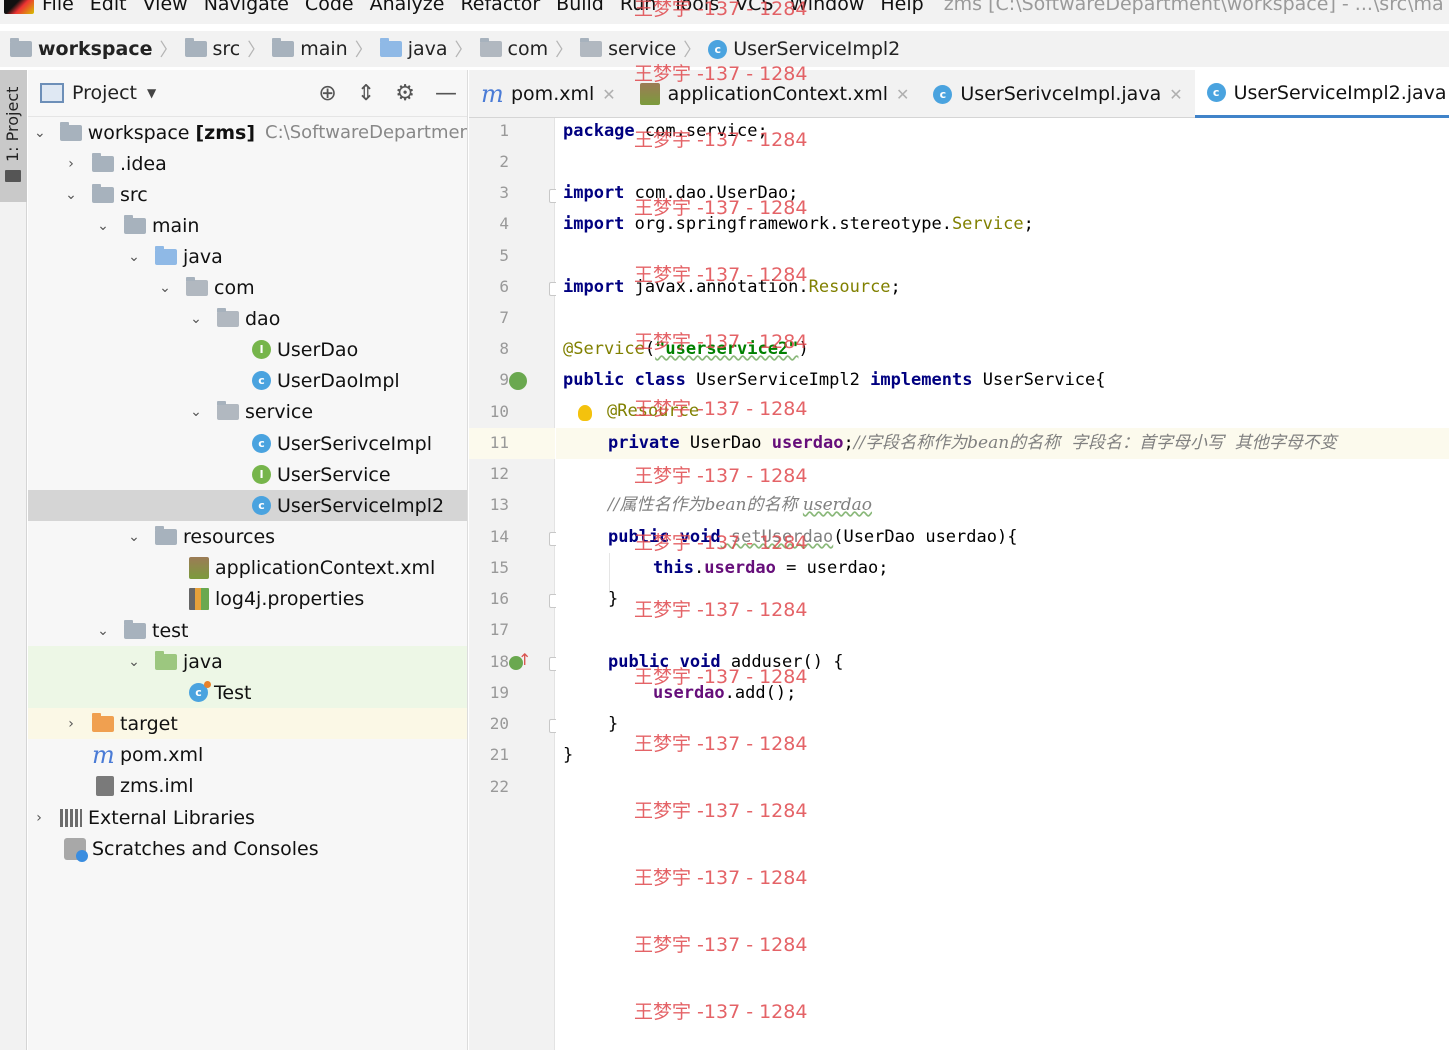  What do you see at coordinates (97, 49) in the screenshot?
I see `breadcrumb-workspace: workspace 〉` at bounding box center [97, 49].